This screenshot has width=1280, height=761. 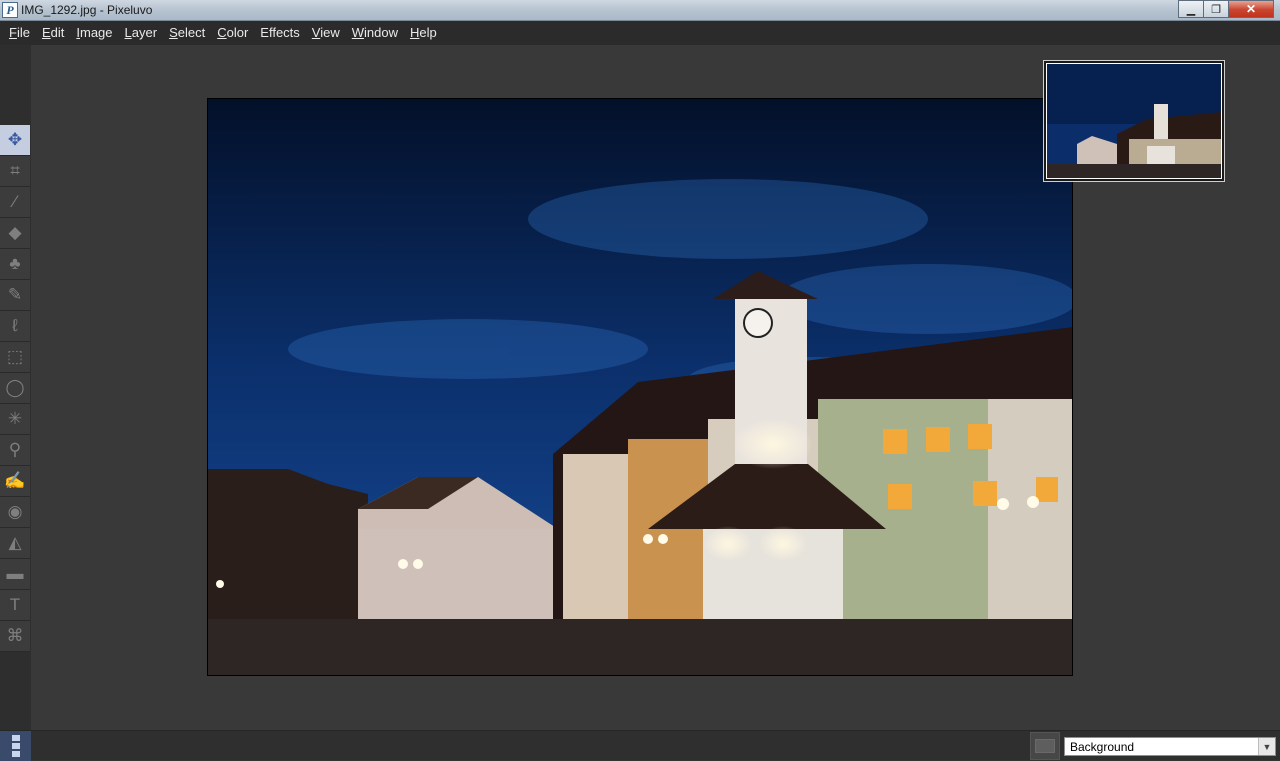 I want to click on smudge-tool: ✍, so click(x=15, y=481).